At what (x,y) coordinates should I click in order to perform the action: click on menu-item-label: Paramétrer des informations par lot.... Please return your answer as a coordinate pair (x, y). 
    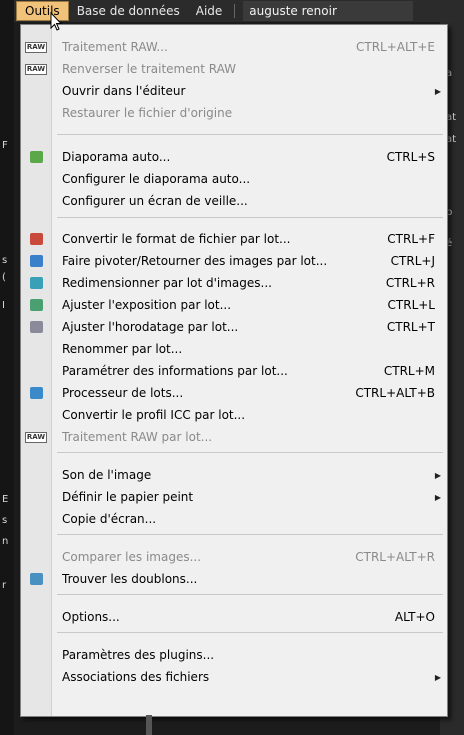
    Looking at the image, I should click on (175, 371).